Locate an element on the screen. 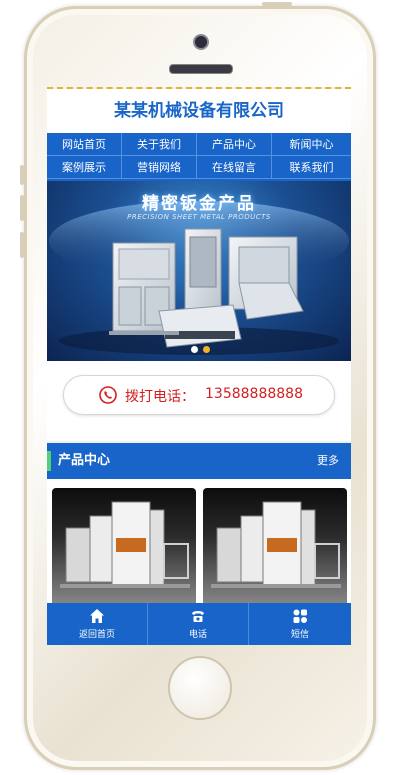  main-nav: 网站首页 关于我们 产品中心 新闻中心 案例展示 营销网络 在线留言 联系我们 is located at coordinates (199, 157).